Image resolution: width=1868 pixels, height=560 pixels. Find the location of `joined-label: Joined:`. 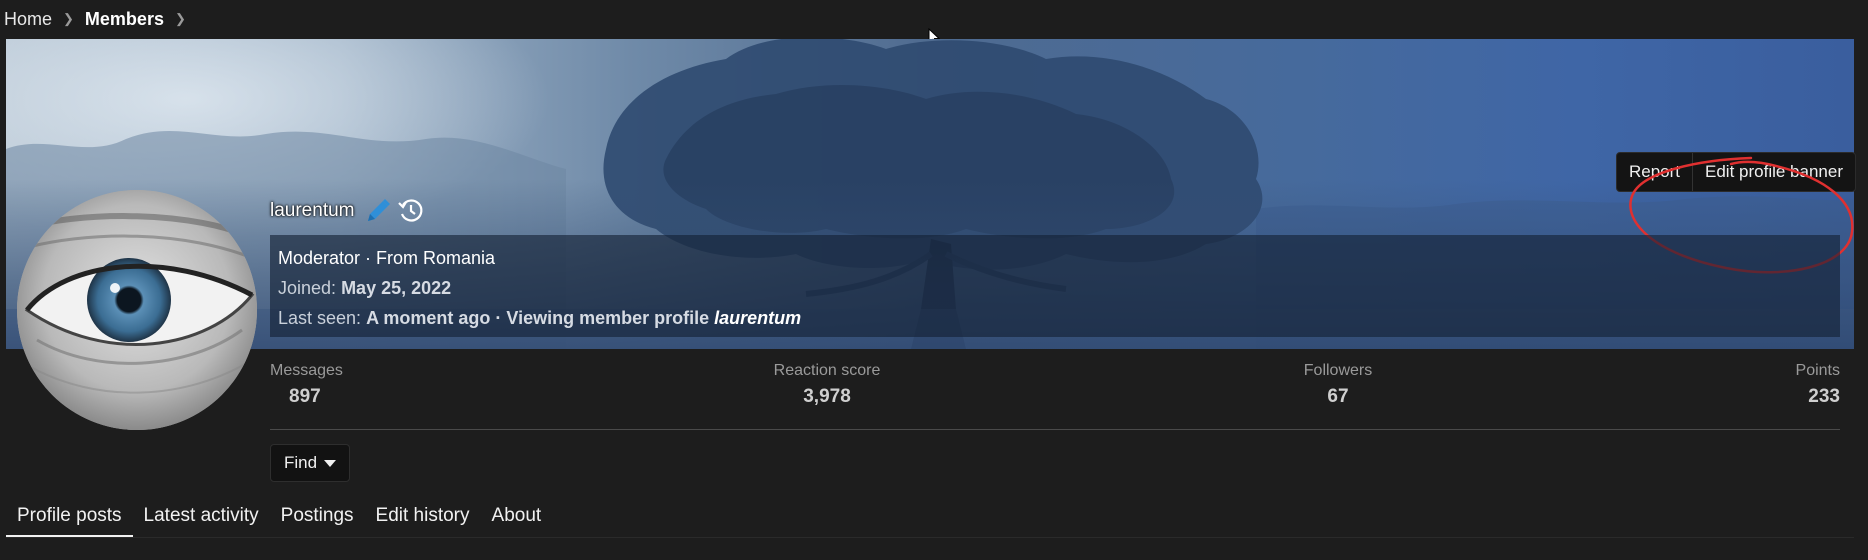

joined-label: Joined: is located at coordinates (307, 288).